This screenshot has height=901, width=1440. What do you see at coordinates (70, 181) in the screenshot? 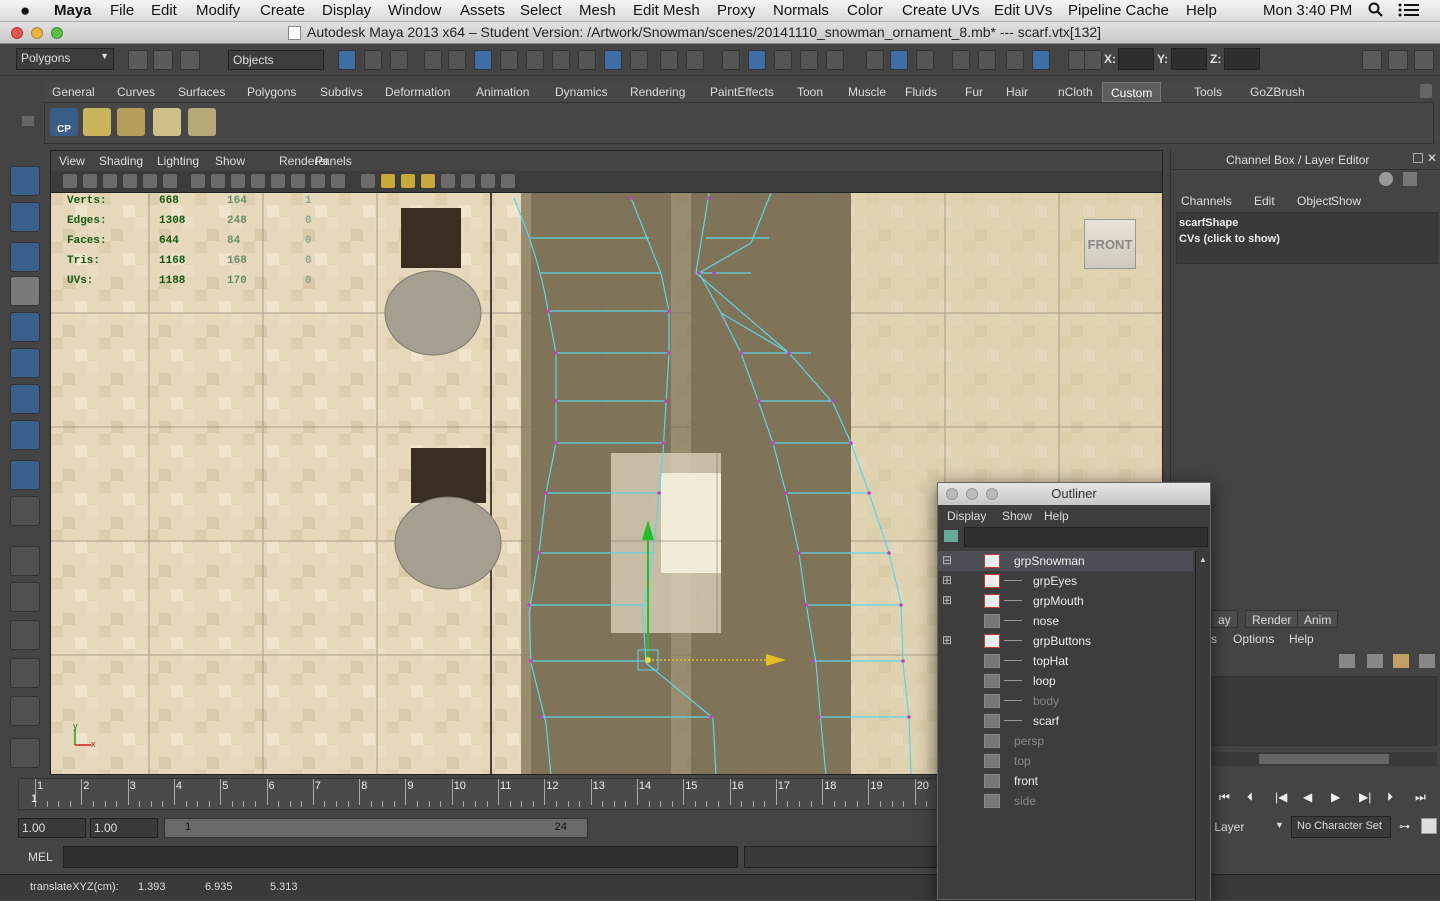
I see `viewport-shading-1-icon` at bounding box center [70, 181].